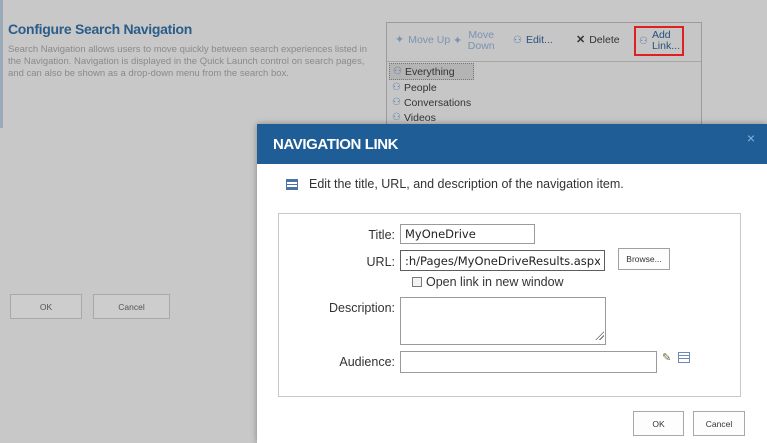 This screenshot has height=443, width=767. Describe the element at coordinates (598, 40) in the screenshot. I see `delete-button: ✕ Delete` at that location.